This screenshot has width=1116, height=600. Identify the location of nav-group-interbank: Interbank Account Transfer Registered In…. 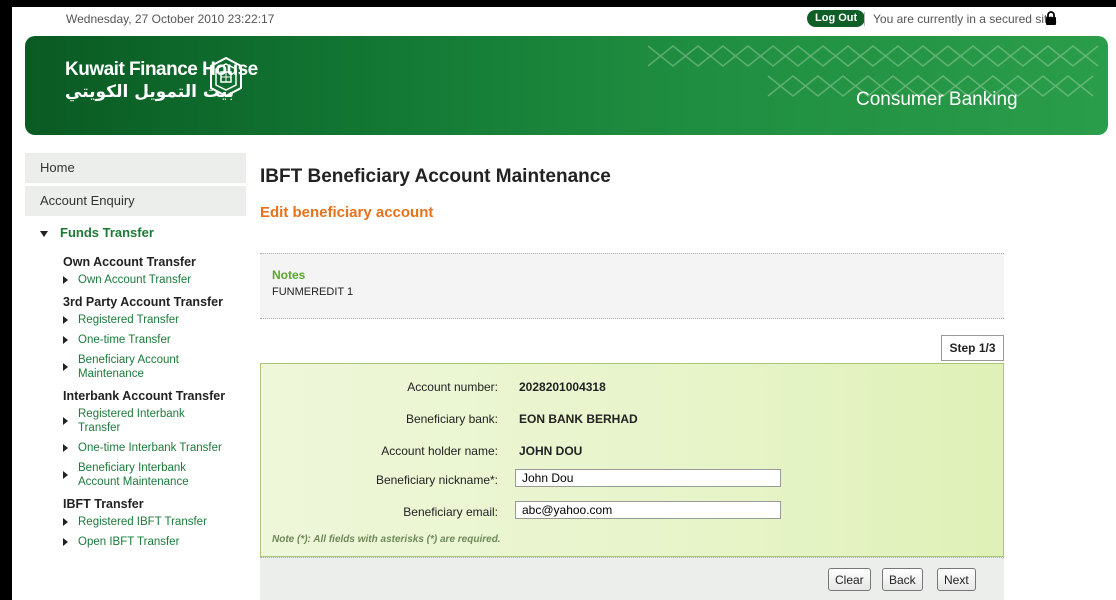
(135, 439).